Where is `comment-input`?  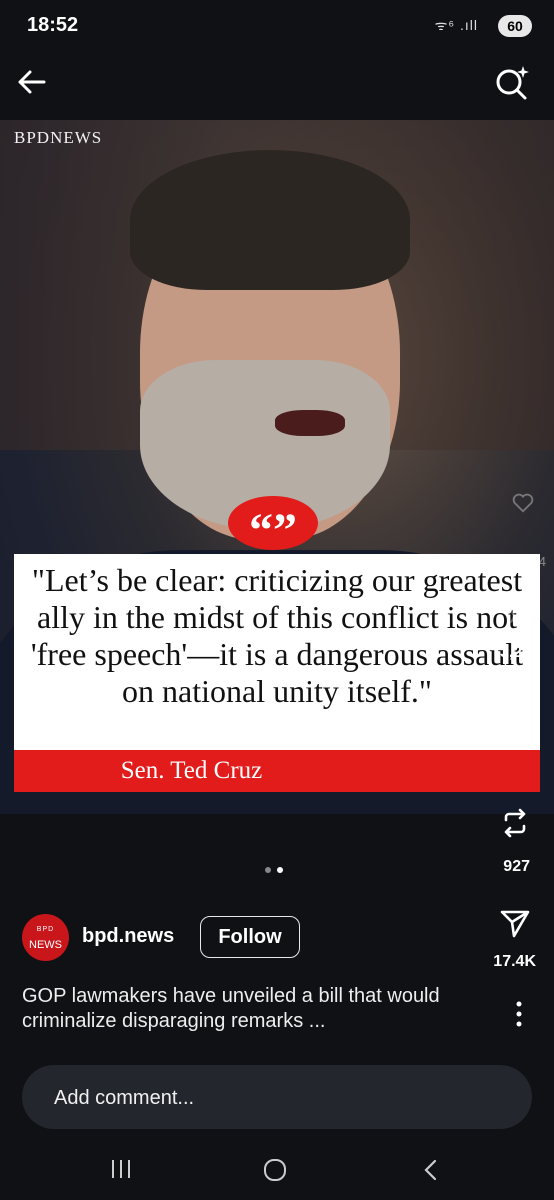
comment-input is located at coordinates (274, 1098).